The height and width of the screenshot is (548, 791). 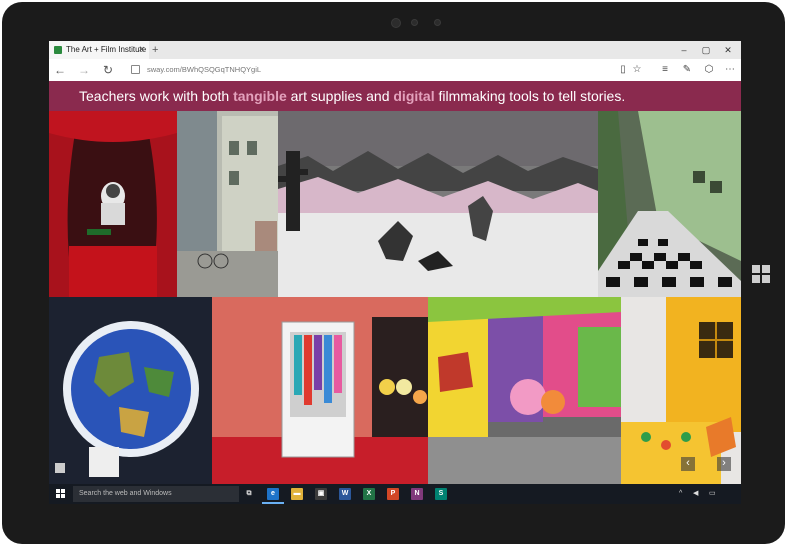 I want to click on yellow-house-image, so click(x=681, y=390).